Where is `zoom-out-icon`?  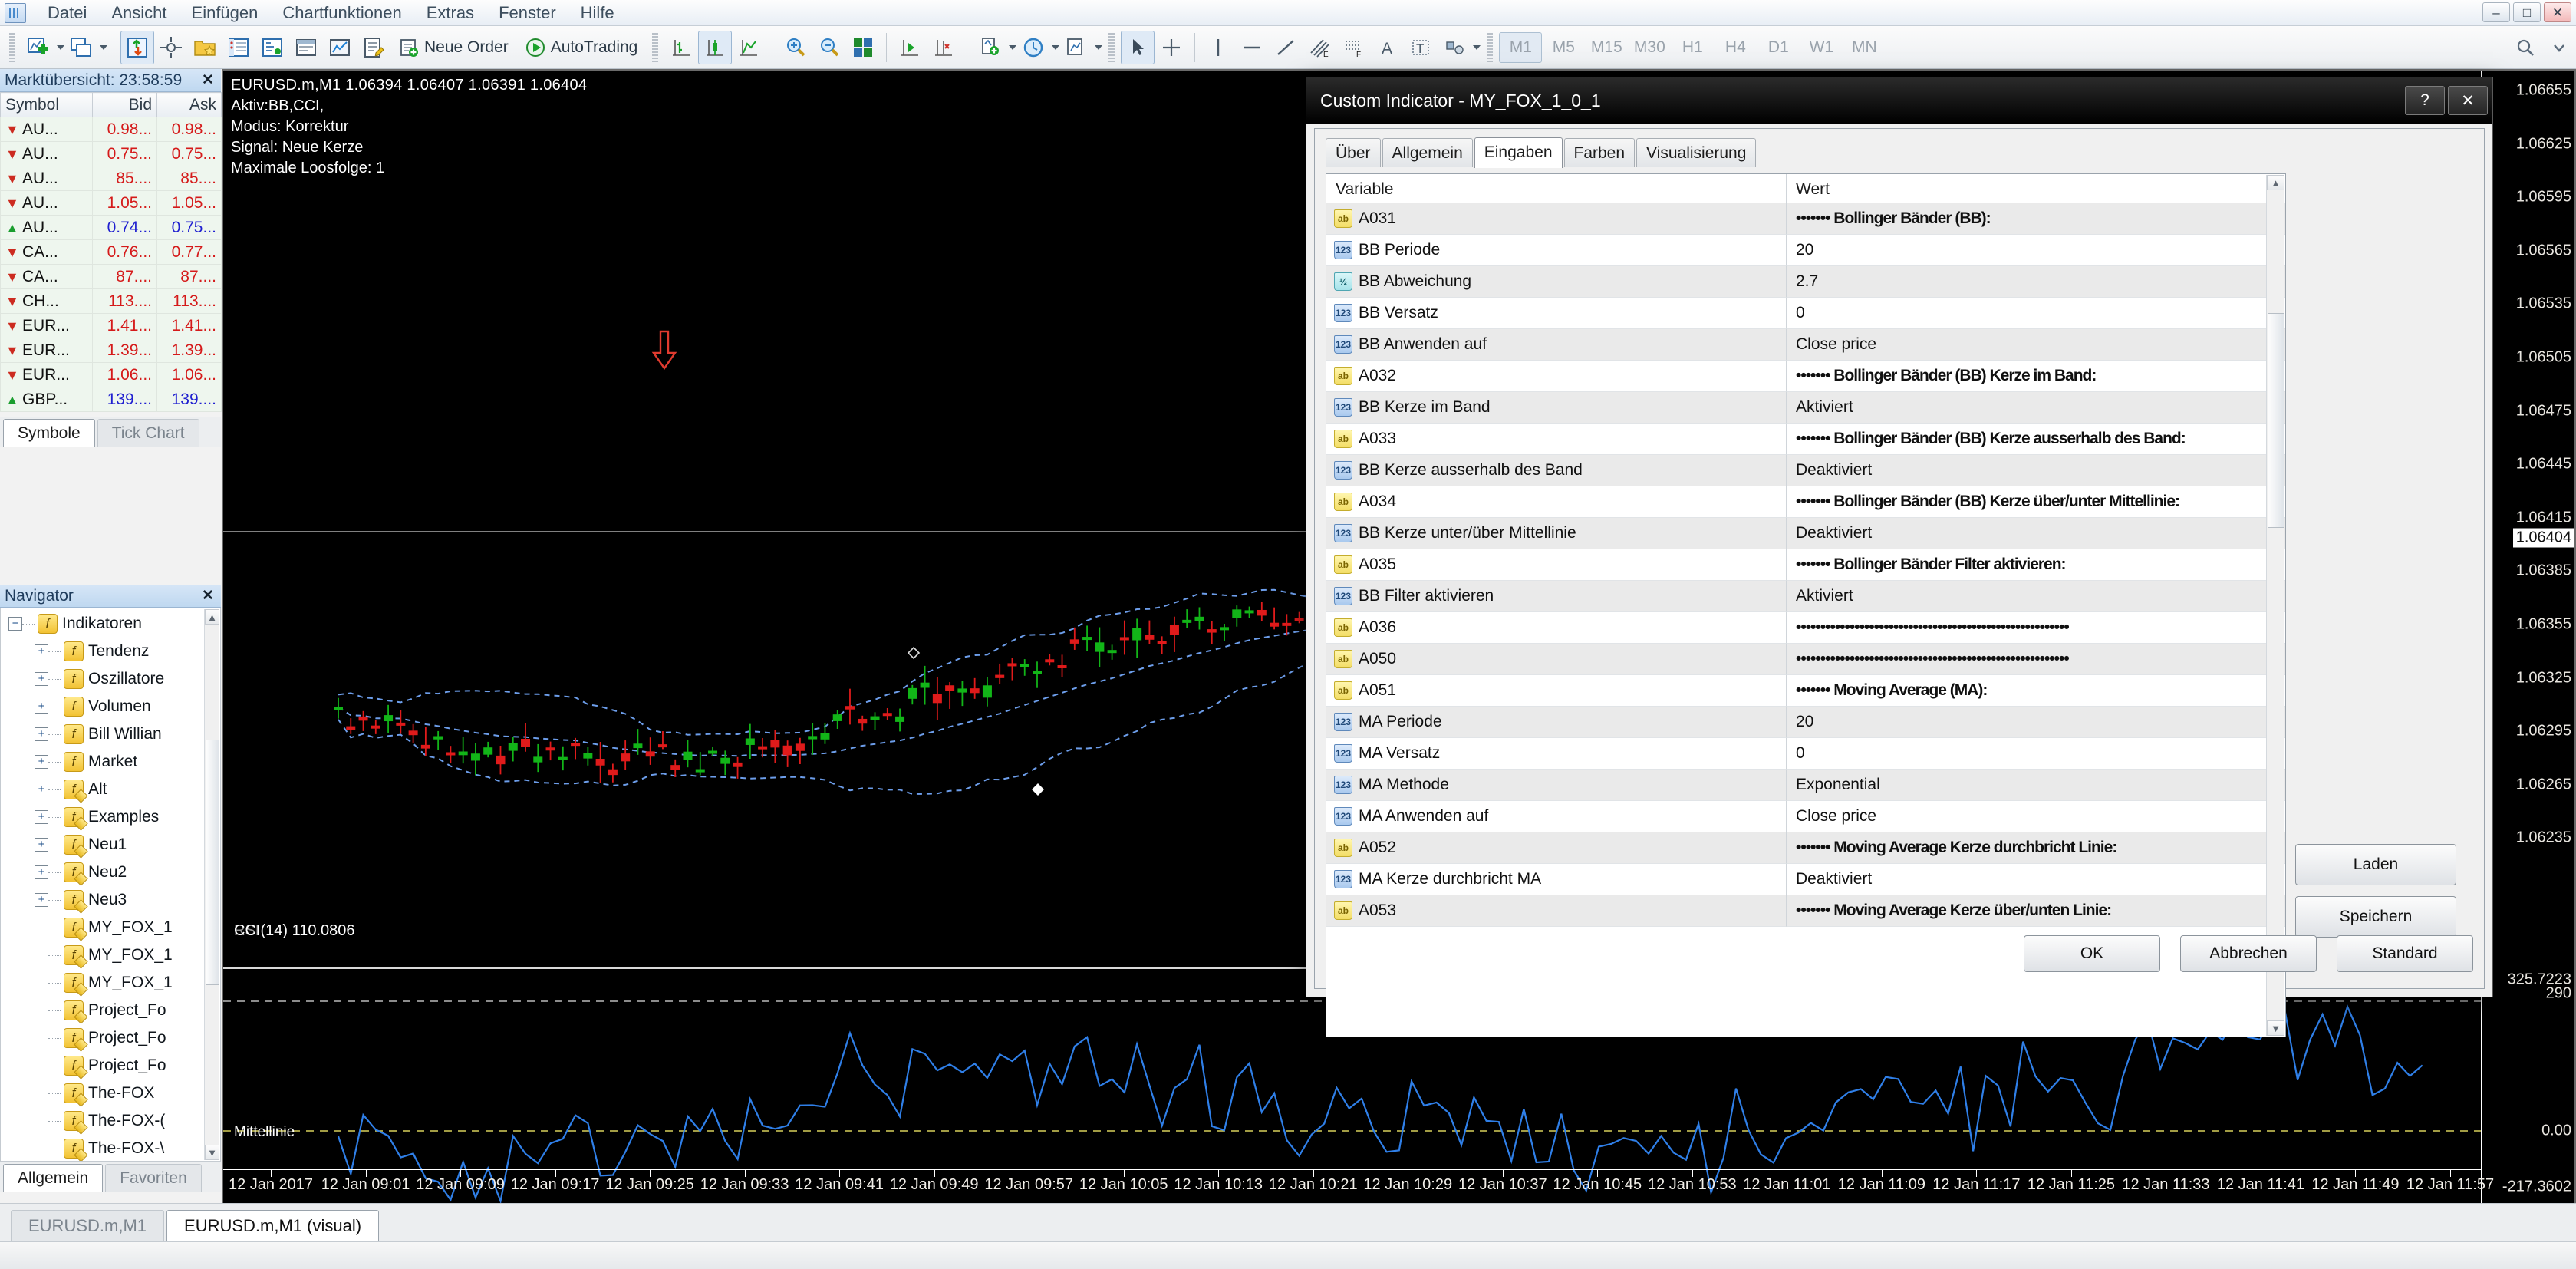
zoom-out-icon is located at coordinates (829, 48).